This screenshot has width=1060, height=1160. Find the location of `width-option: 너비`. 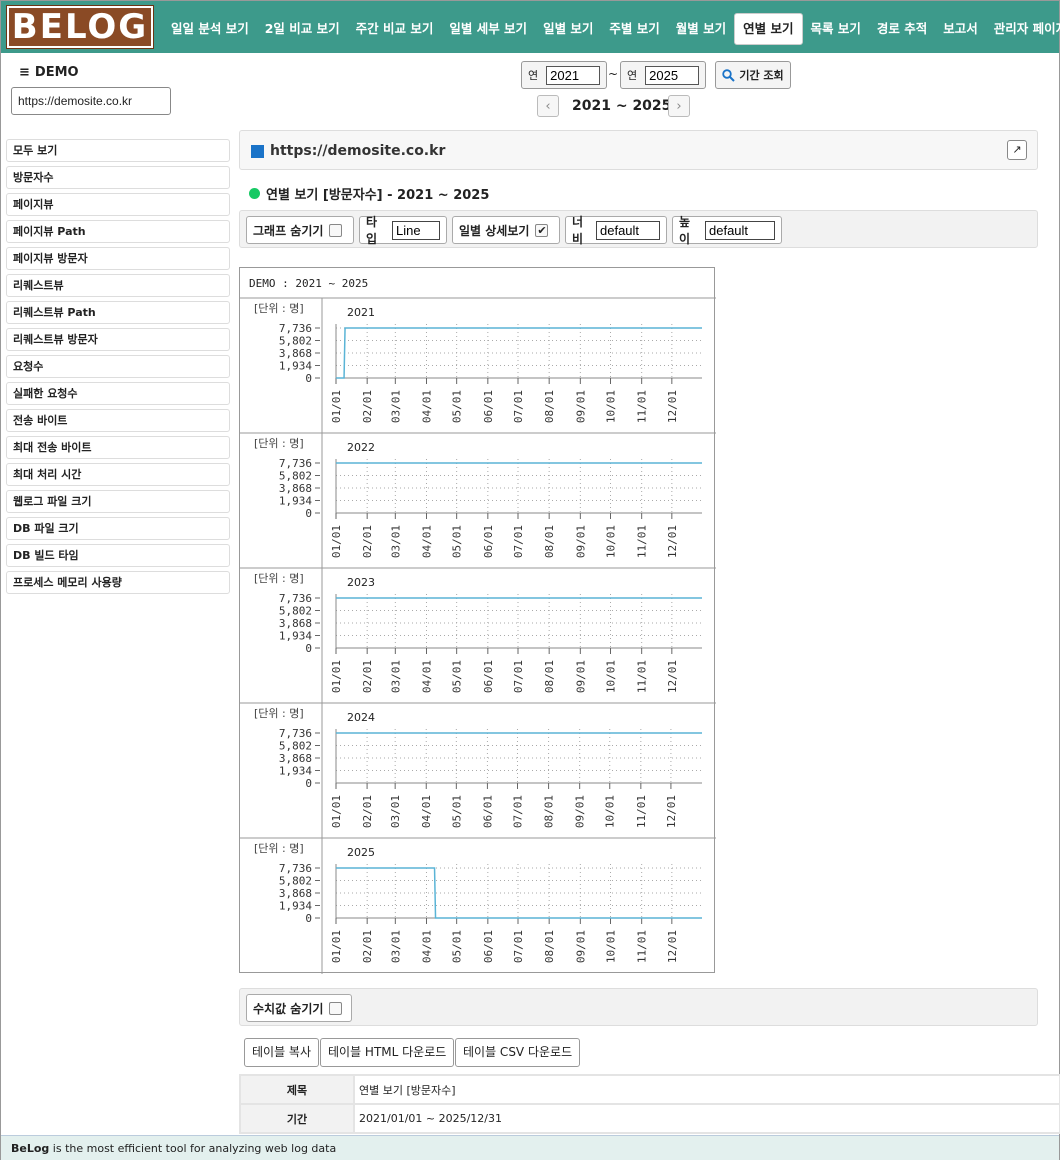

width-option: 너비 is located at coordinates (616, 230).